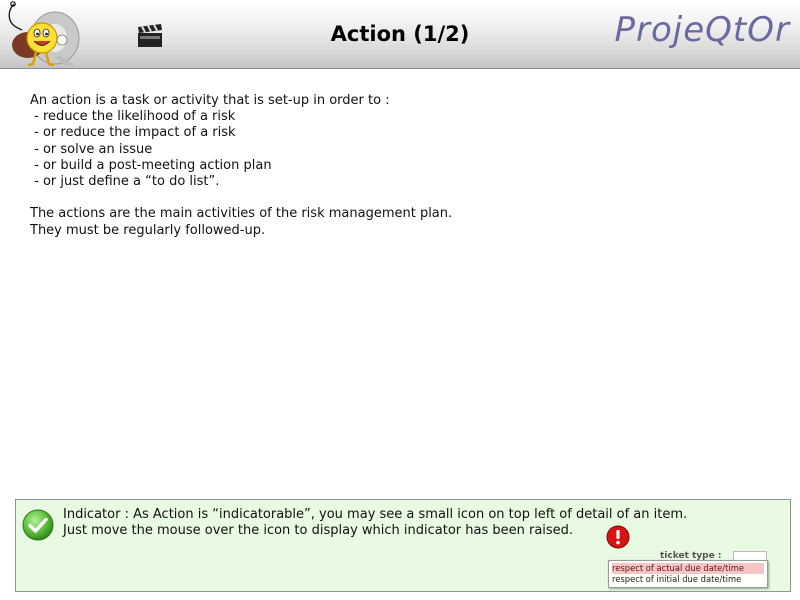 The image size is (800, 600). What do you see at coordinates (688, 568) in the screenshot?
I see `tooltip-item-raised: respect of actual due date/time` at bounding box center [688, 568].